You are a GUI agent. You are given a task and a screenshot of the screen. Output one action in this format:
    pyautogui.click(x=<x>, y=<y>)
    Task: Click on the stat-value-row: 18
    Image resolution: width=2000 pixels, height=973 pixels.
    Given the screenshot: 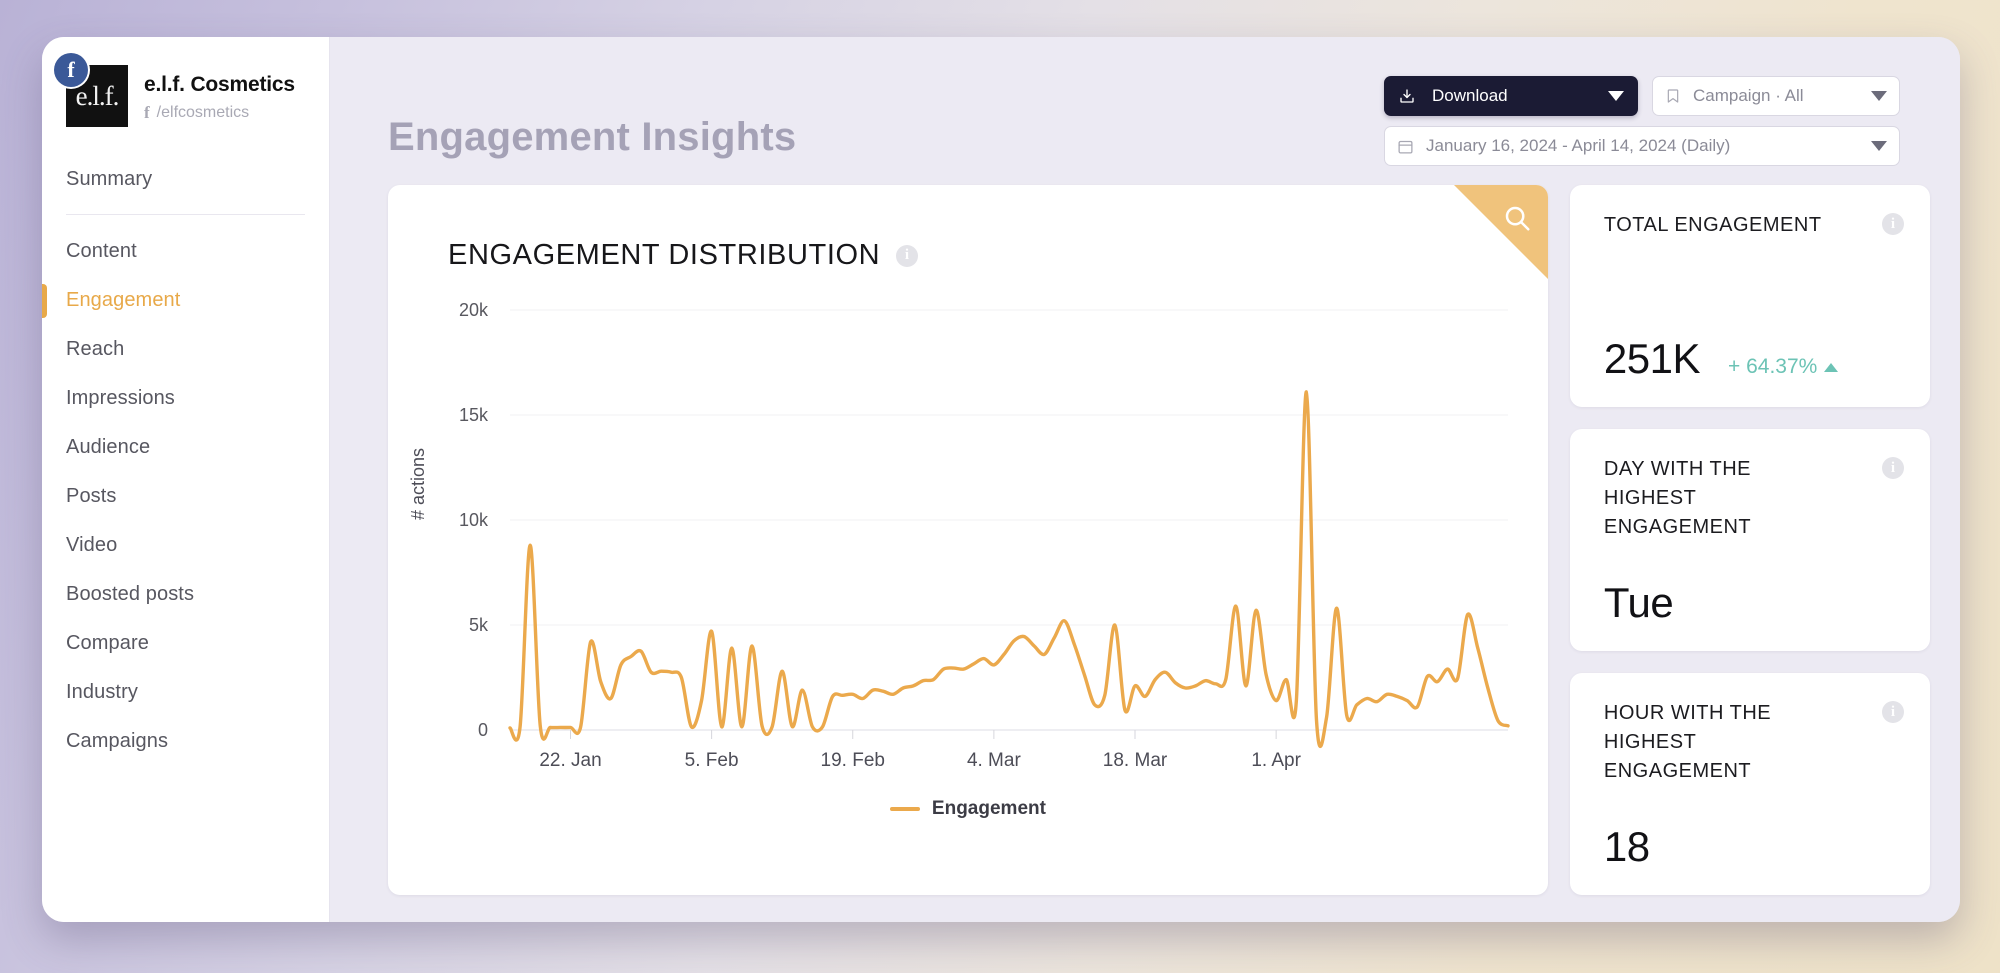 What is the action you would take?
    pyautogui.click(x=1753, y=847)
    